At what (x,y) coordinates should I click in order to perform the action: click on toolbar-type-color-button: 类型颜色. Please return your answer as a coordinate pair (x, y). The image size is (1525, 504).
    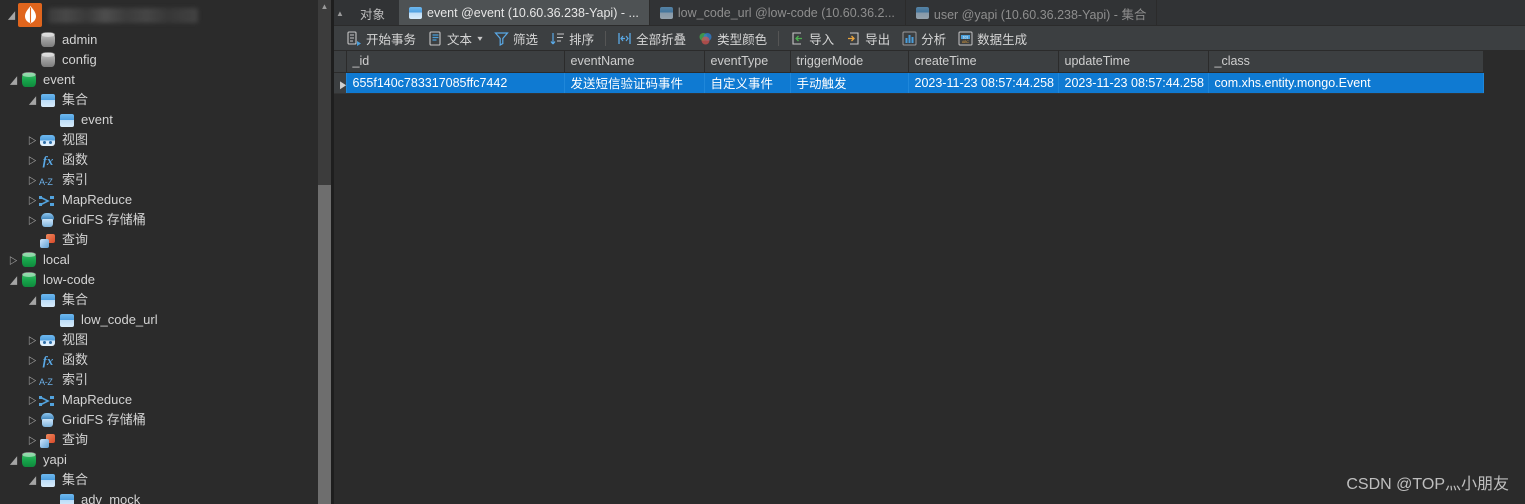
    Looking at the image, I should click on (732, 38).